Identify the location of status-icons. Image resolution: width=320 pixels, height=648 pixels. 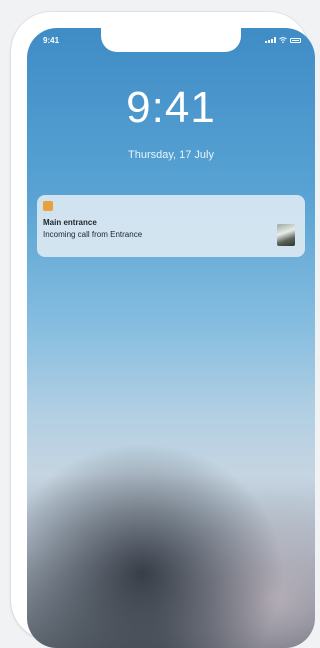
(283, 40).